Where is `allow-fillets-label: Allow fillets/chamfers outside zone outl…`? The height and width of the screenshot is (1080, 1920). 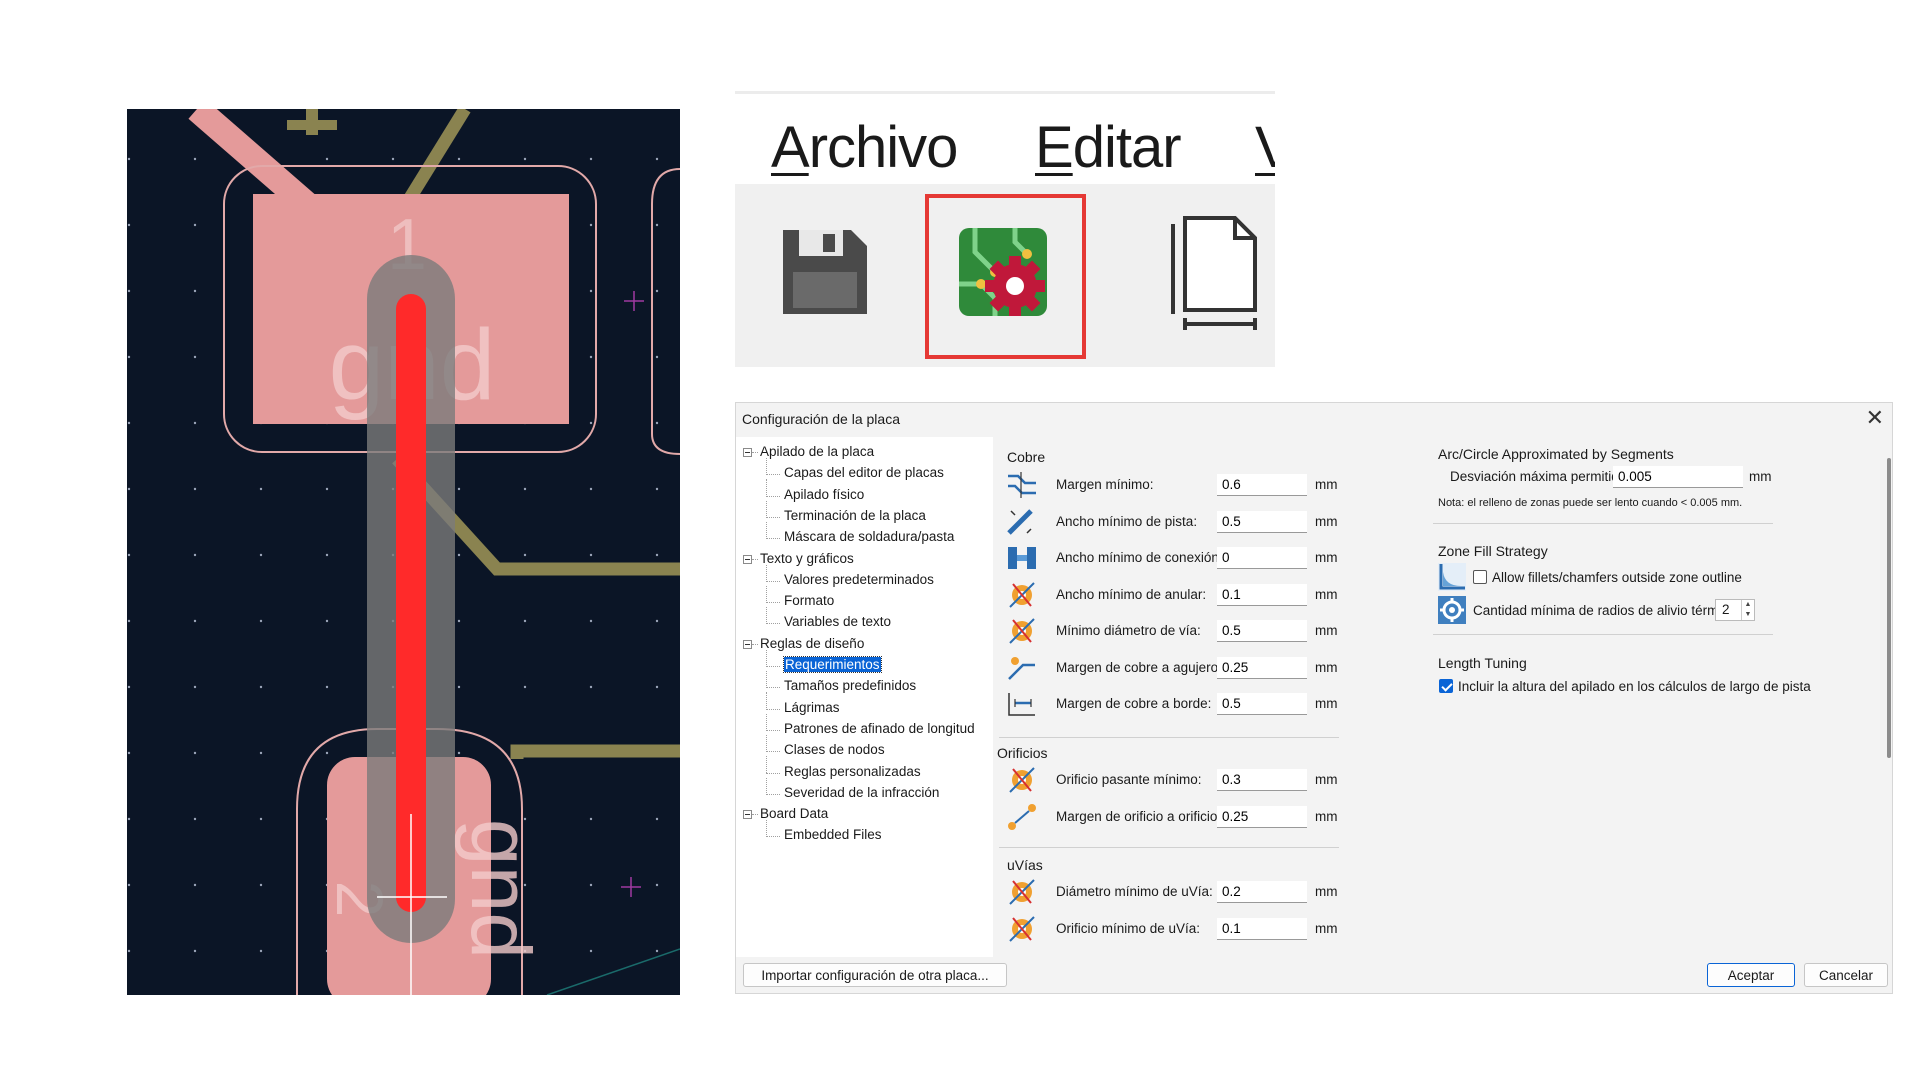
allow-fillets-label: Allow fillets/chamfers outside zone outl… is located at coordinates (1617, 577).